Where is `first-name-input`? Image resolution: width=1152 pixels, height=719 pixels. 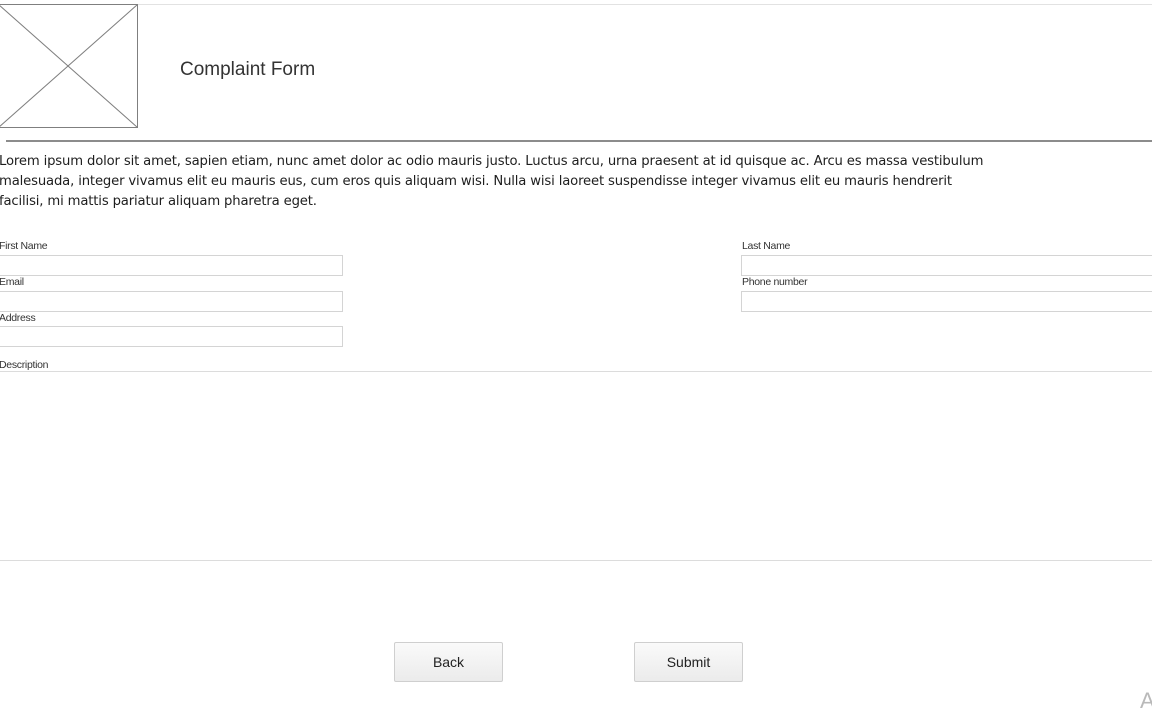
first-name-input is located at coordinates (171, 265).